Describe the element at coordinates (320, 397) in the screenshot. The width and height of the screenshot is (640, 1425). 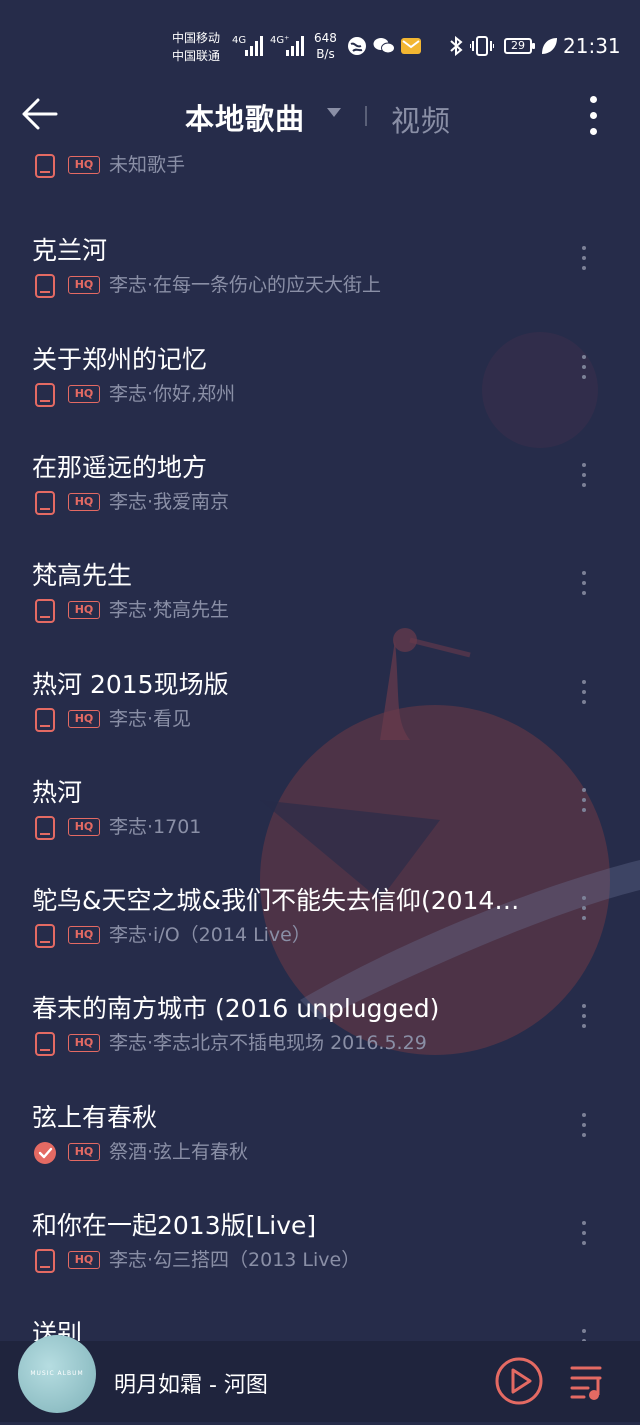
I see `song-row: 关于郑州的记忆 HQ 李志·你好,郑州` at that location.